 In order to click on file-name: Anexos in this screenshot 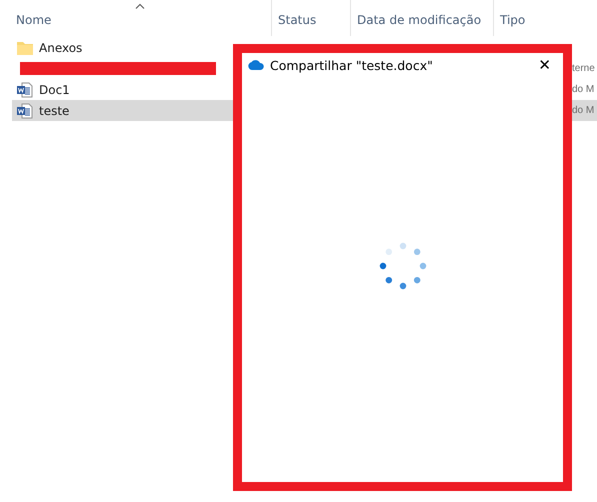, I will do `click(60, 47)`.